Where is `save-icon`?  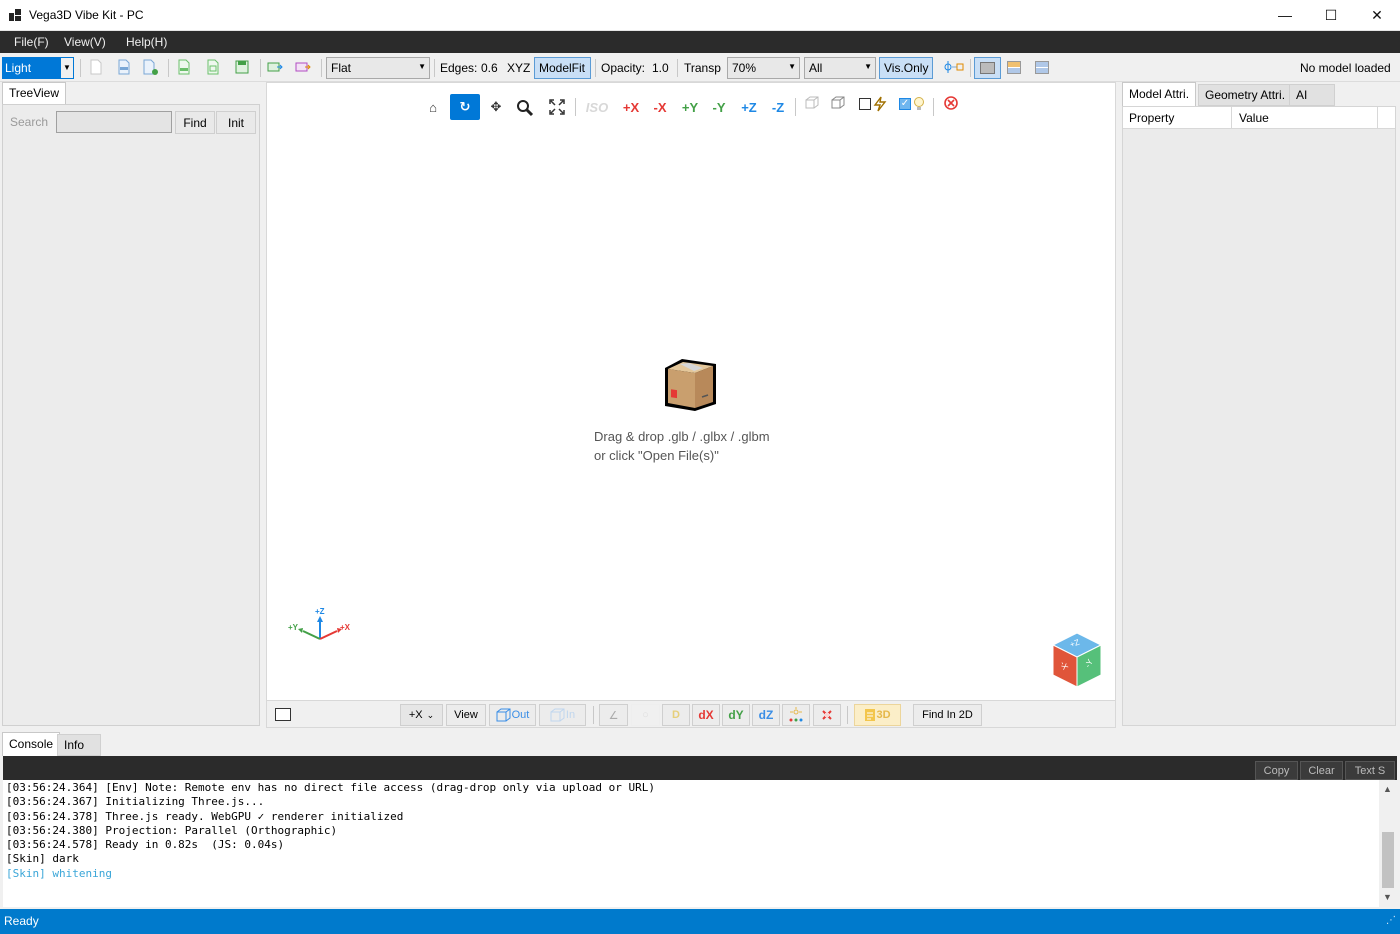 save-icon is located at coordinates (242, 67).